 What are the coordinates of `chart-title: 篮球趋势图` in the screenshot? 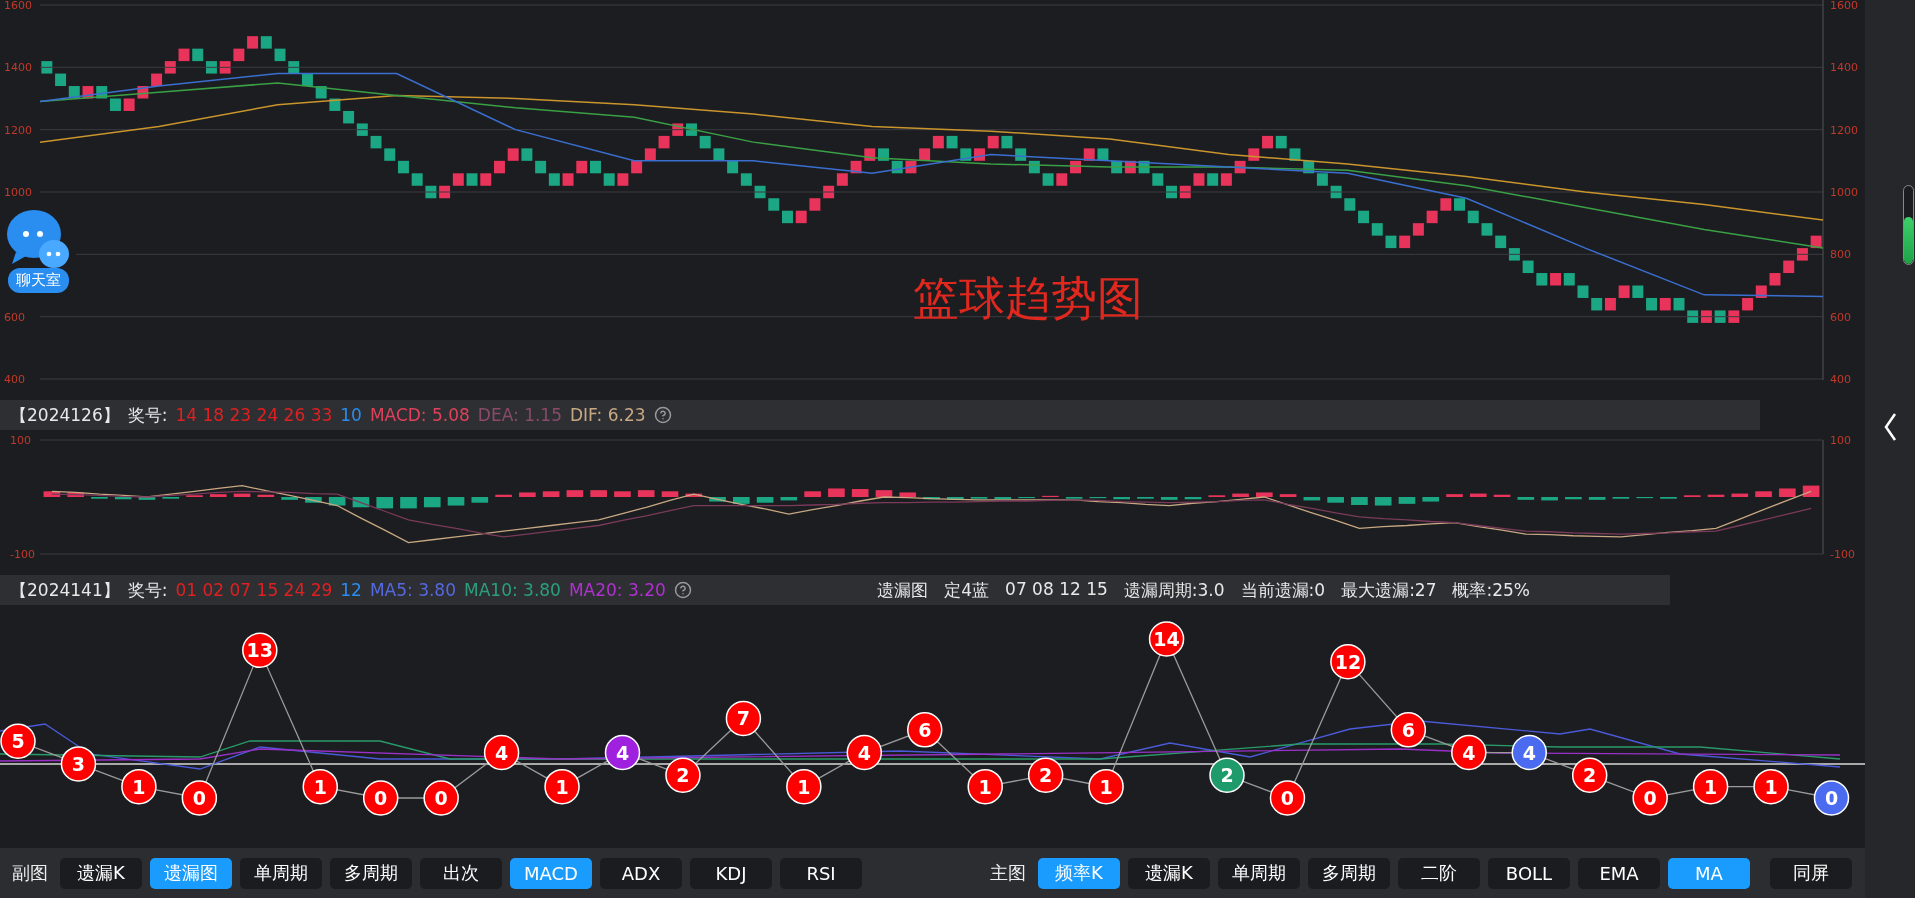 It's located at (1028, 298).